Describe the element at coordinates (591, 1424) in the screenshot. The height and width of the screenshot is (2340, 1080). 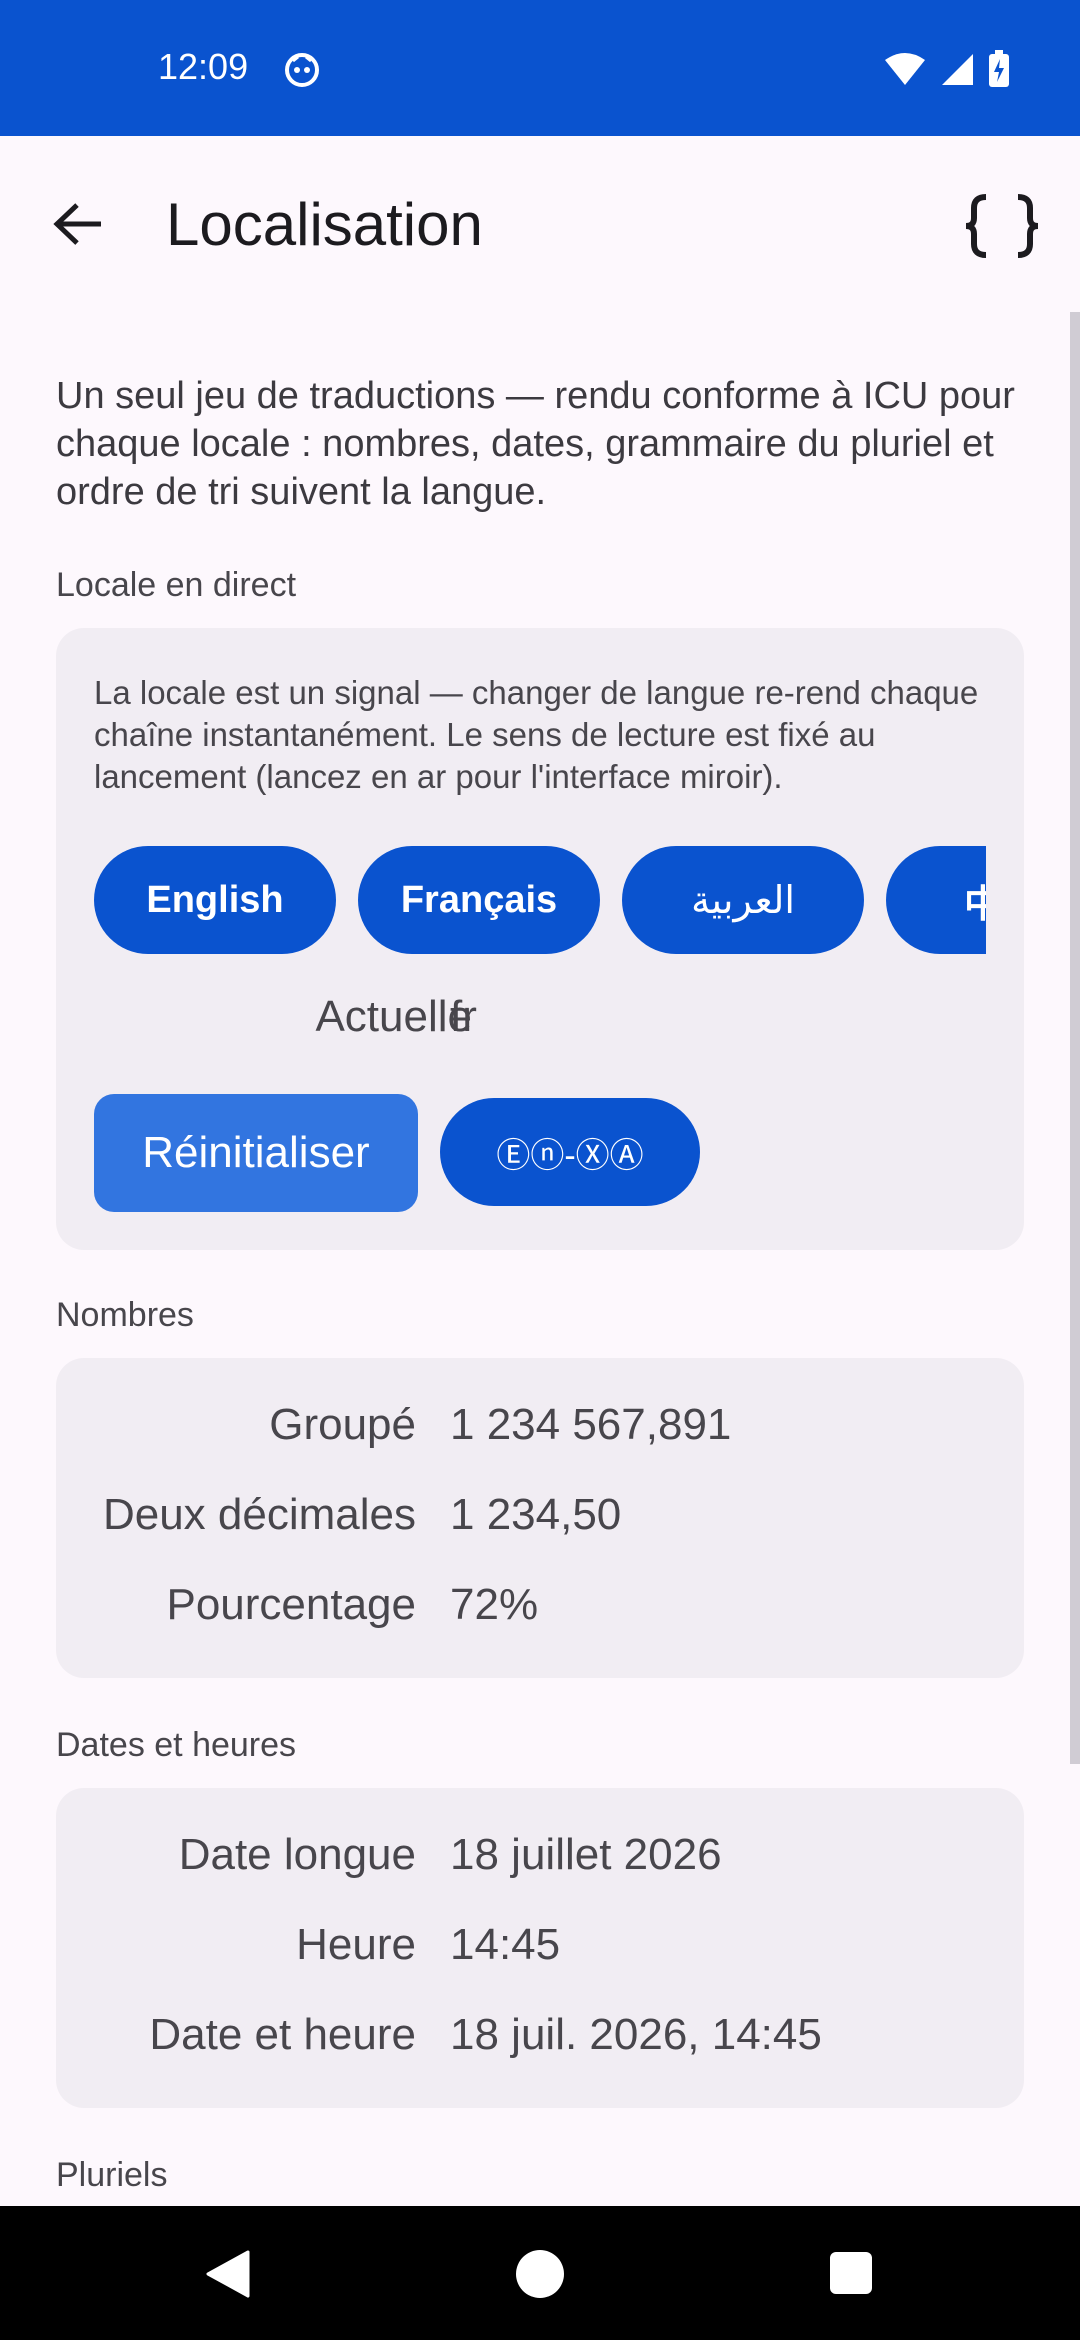
I see `numbers-grouped-value: 1 234 567,891` at that location.